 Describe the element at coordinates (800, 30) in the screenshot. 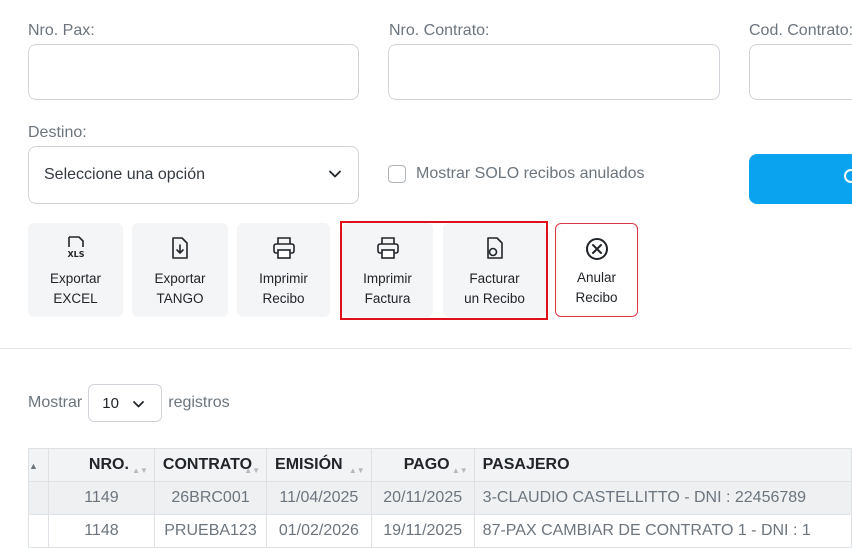

I see `cod-contrato-label: Cod. Contrato:` at that location.